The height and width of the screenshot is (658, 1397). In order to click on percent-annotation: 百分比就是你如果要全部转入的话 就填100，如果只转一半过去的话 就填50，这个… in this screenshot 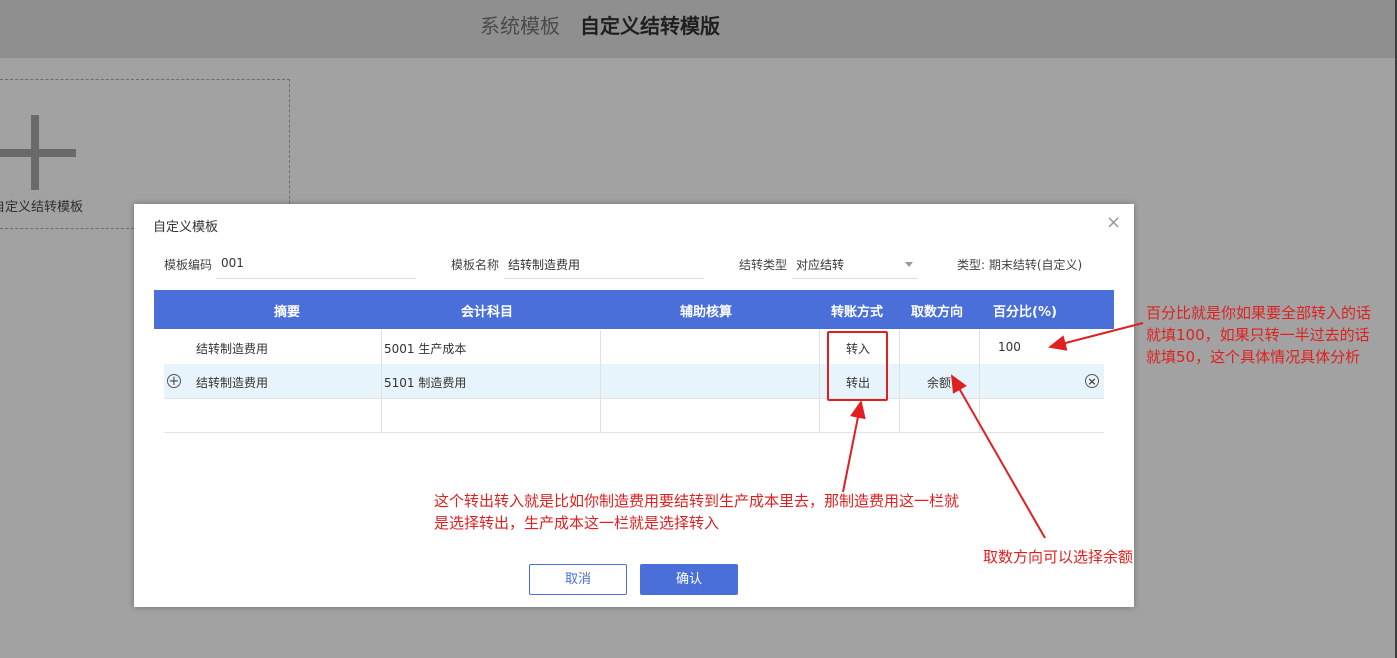, I will do `click(1258, 335)`.